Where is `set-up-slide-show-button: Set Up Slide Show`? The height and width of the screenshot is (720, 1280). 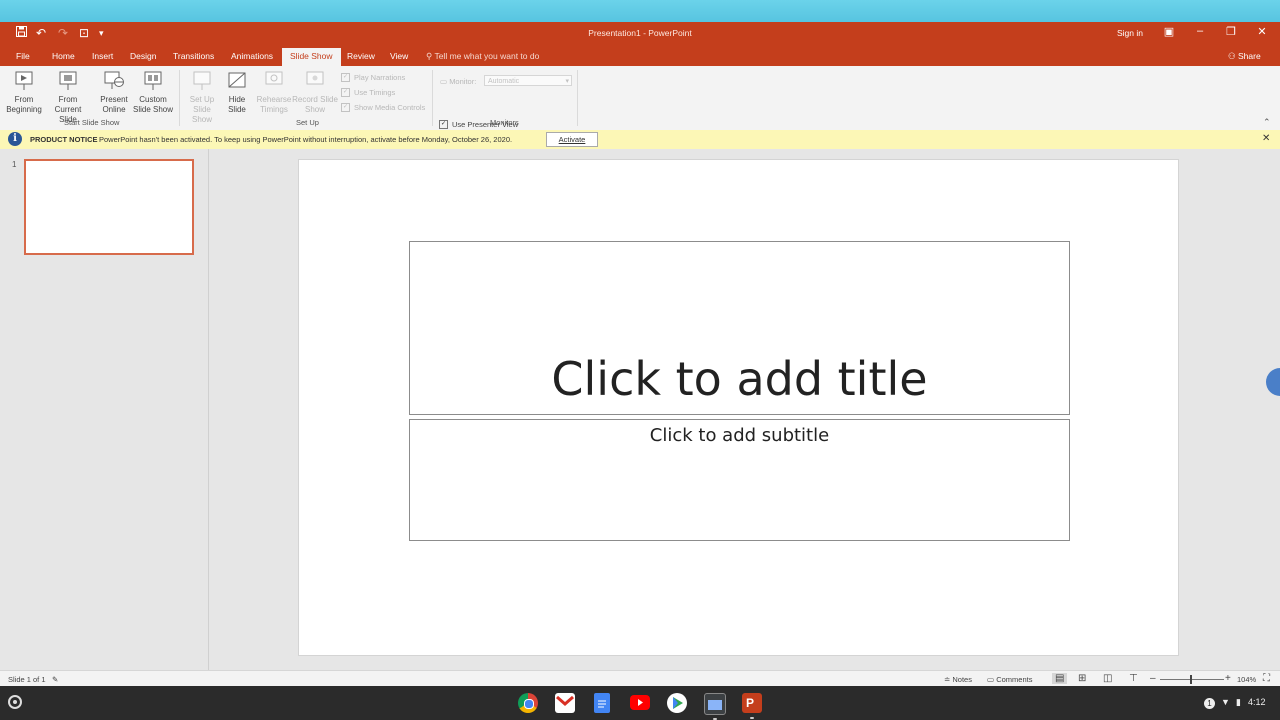
set-up-slide-show-button: Set Up Slide Show is located at coordinates (202, 97).